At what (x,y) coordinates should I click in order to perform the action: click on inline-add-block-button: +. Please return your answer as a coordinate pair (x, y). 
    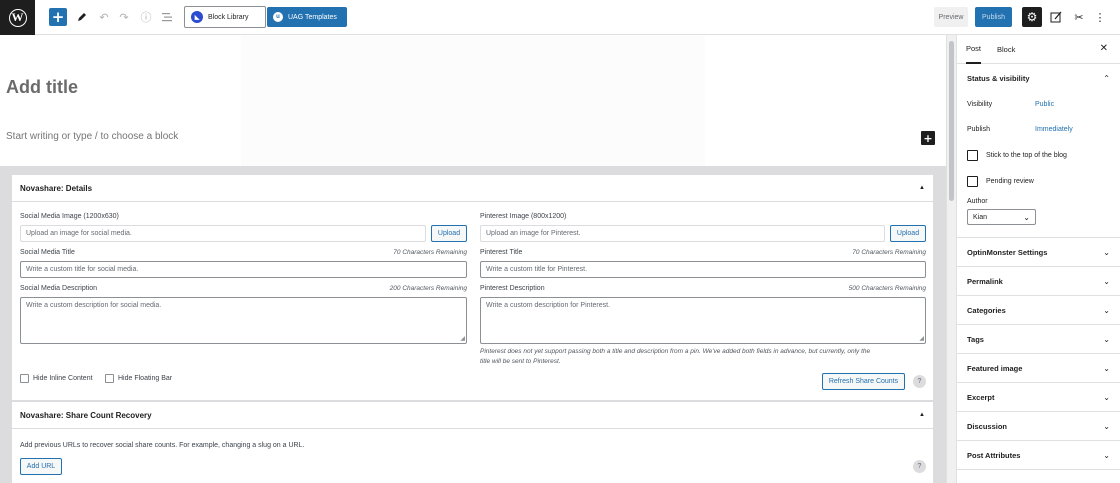
    Looking at the image, I should click on (928, 138).